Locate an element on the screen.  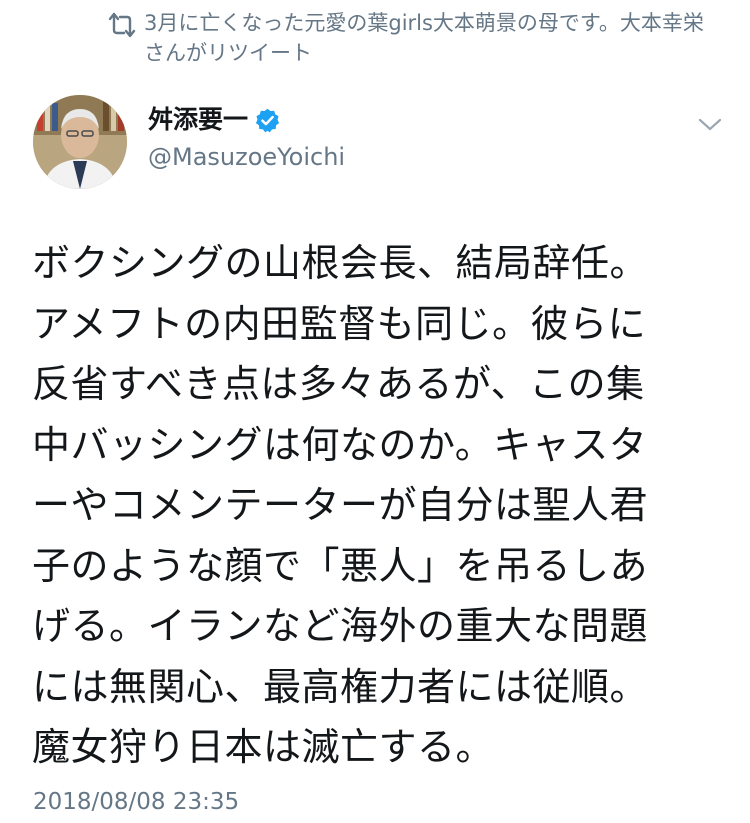
avatar is located at coordinates (80, 142).